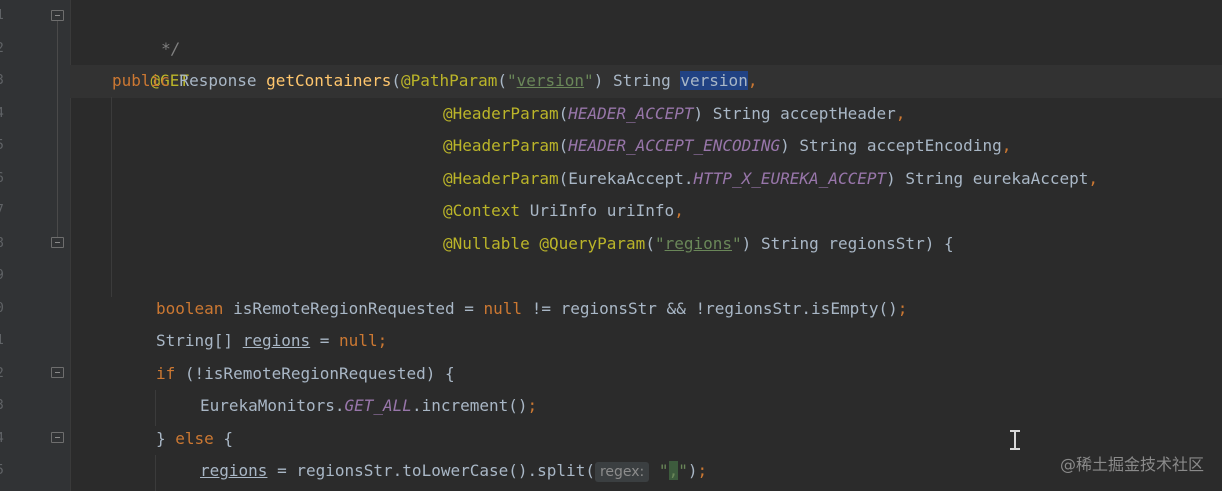  Describe the element at coordinates (353, 308) in the screenshot. I see `code-text: isRemoteRegionRequested =` at that location.